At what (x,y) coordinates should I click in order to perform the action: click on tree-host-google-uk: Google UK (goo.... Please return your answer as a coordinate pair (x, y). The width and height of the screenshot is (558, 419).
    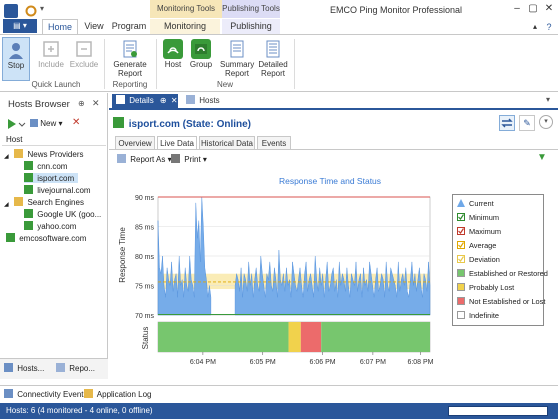
    Looking at the image, I should click on (62, 214).